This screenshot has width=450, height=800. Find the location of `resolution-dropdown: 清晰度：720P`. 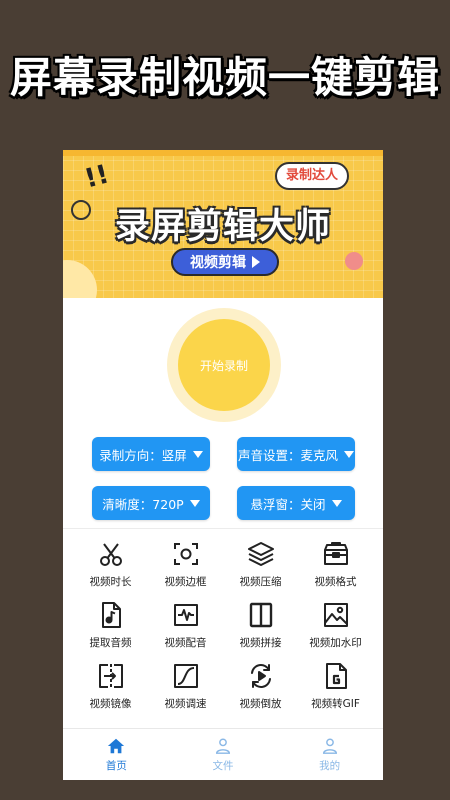

resolution-dropdown: 清晰度：720P is located at coordinates (151, 503).